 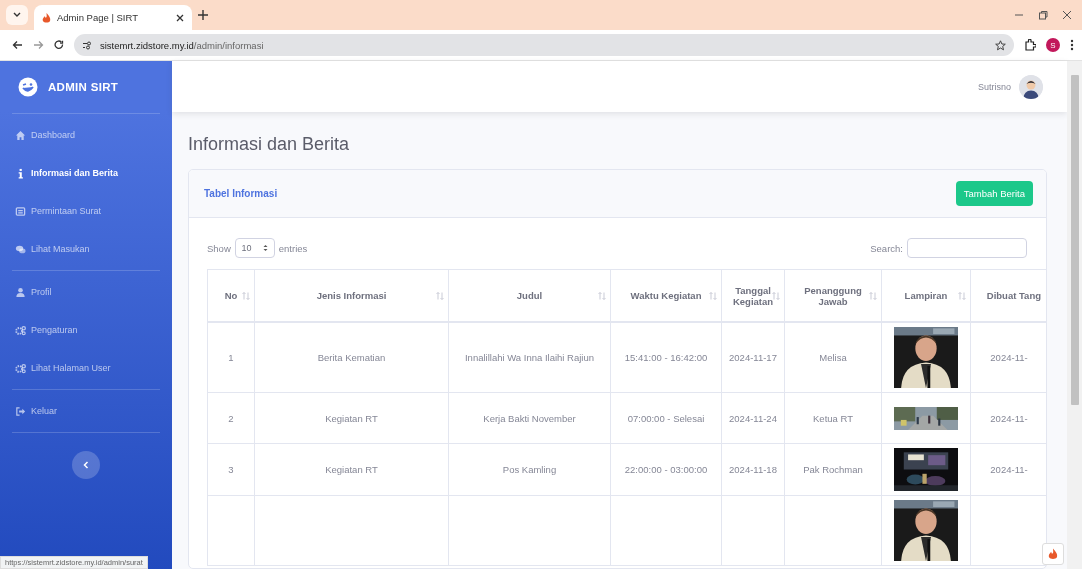 What do you see at coordinates (83, 87) in the screenshot?
I see `brand-name: ADMIN SIRT` at bounding box center [83, 87].